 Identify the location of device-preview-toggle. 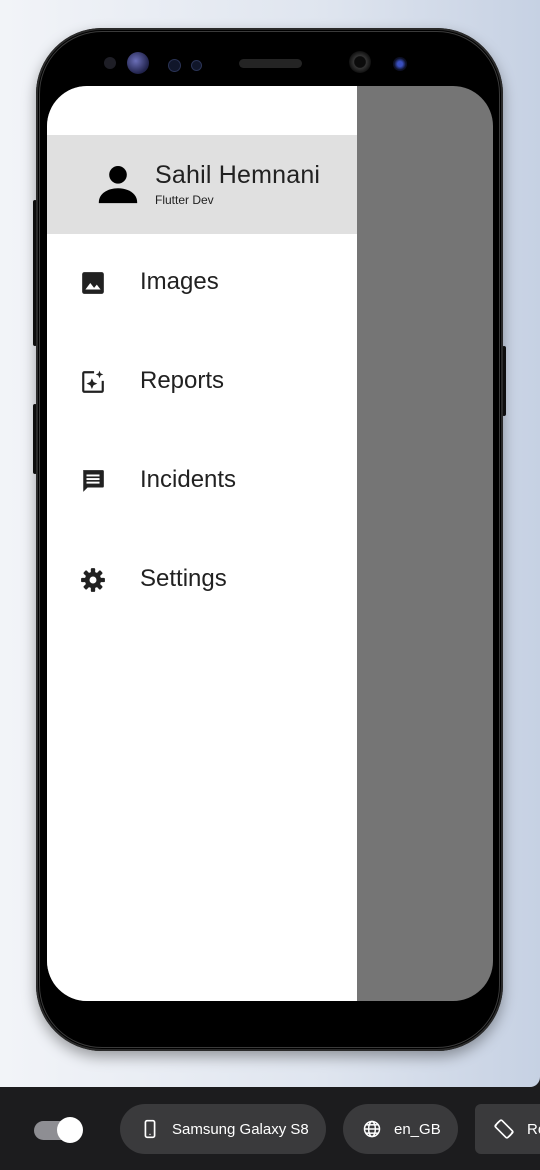
(59, 1130).